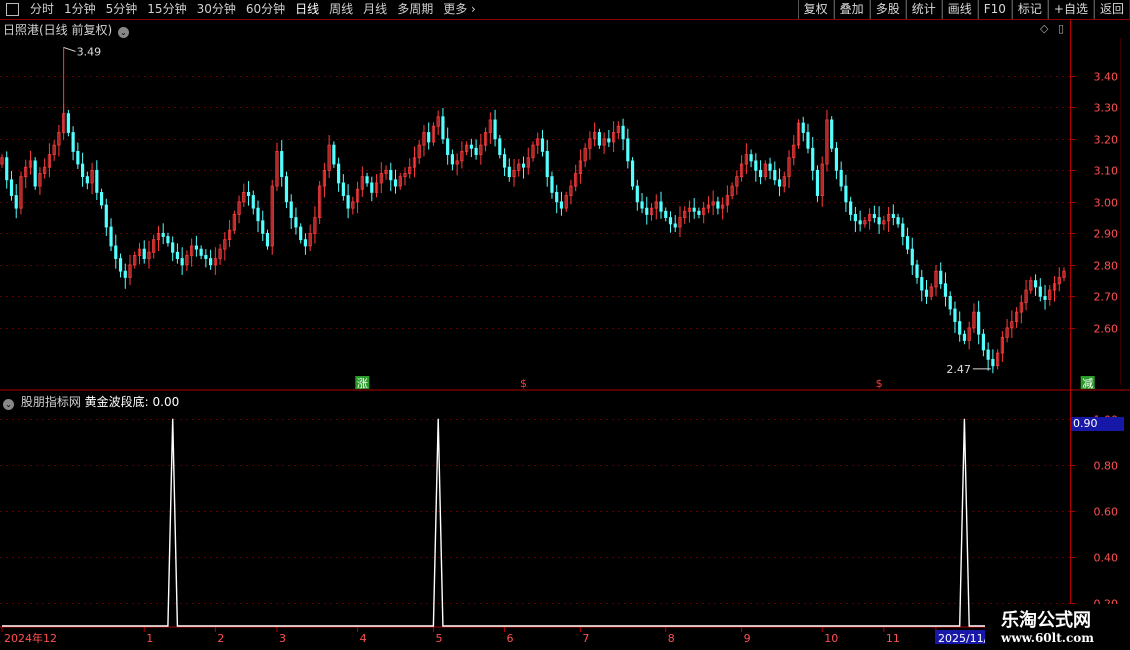 Image resolution: width=1130 pixels, height=650 pixels. I want to click on x-axis-label: 10, so click(831, 638).